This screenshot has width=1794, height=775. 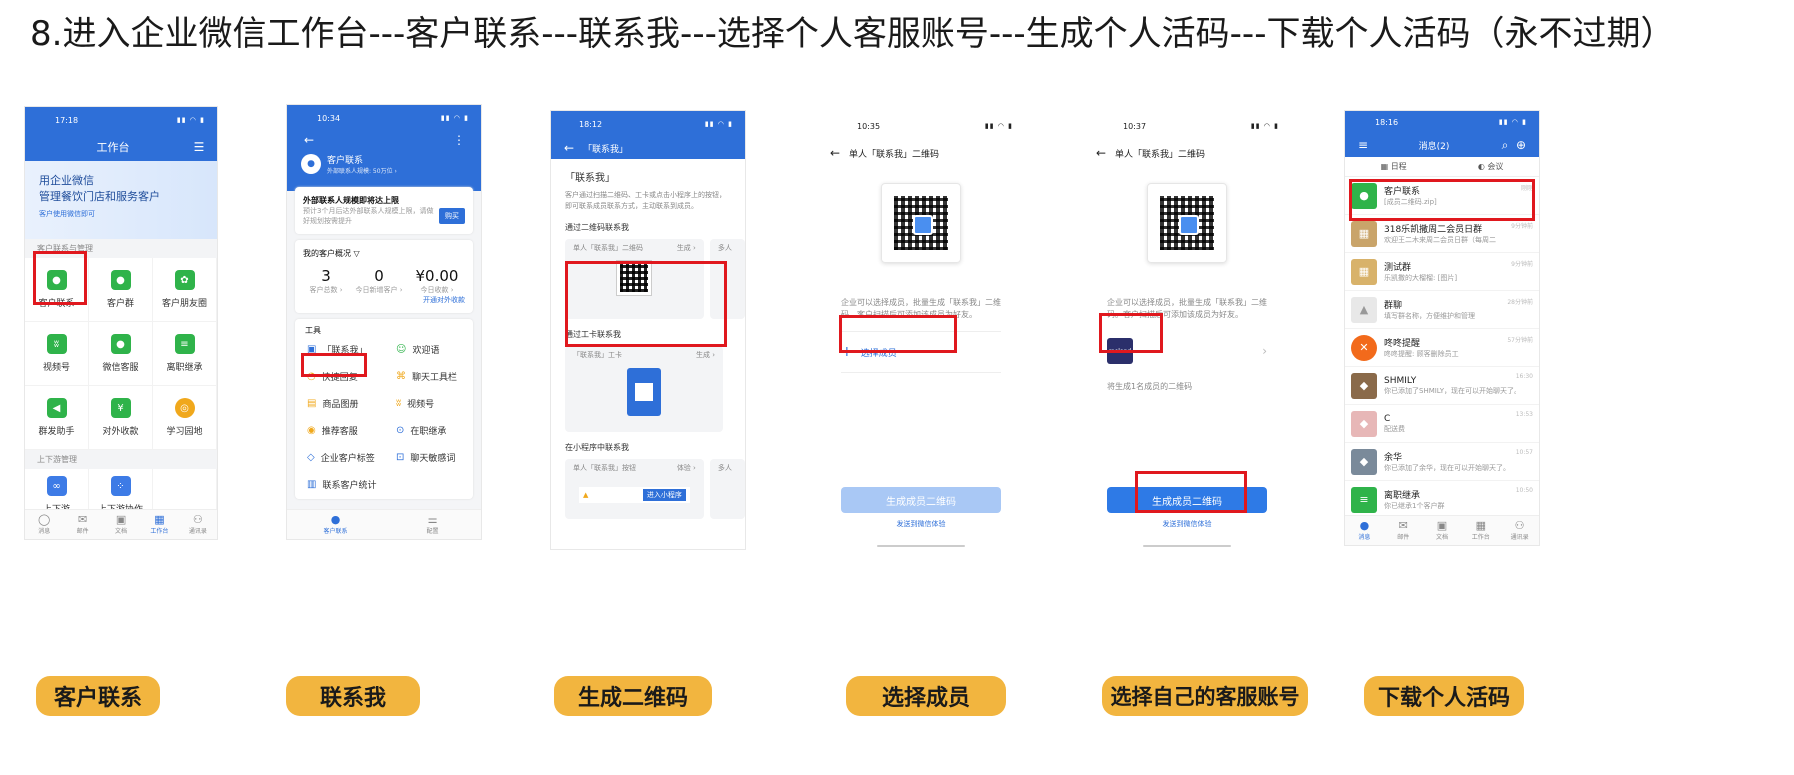 I want to click on sliders-icon: ⚌, so click(x=432, y=519).